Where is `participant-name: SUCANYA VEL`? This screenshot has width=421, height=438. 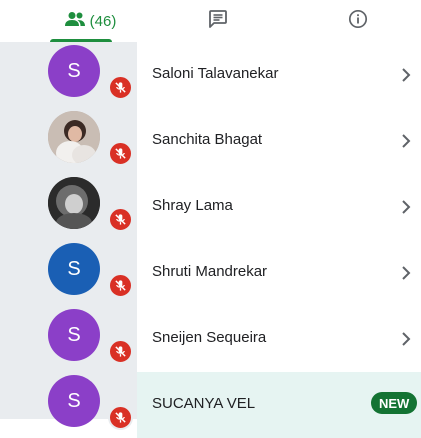
participant-name: SUCANYA VEL is located at coordinates (204, 403).